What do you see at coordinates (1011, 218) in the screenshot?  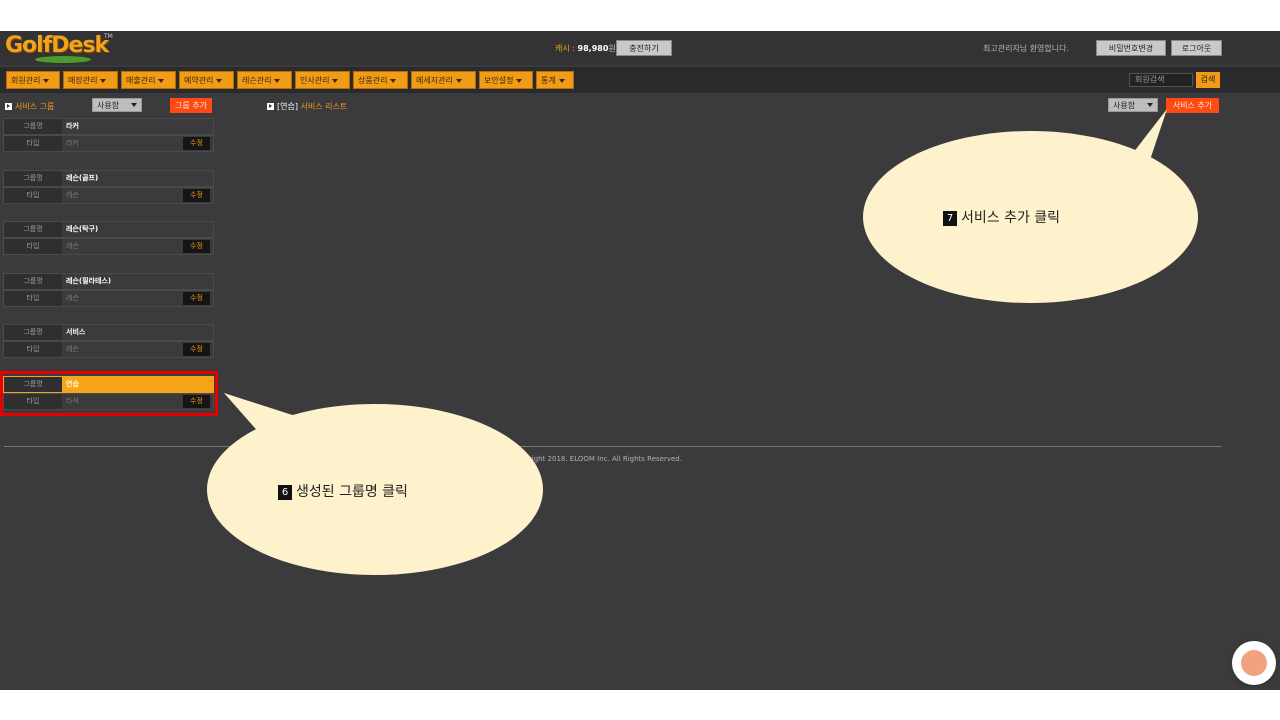 I see `callout-7-label: 서비스 추가 클릭` at bounding box center [1011, 218].